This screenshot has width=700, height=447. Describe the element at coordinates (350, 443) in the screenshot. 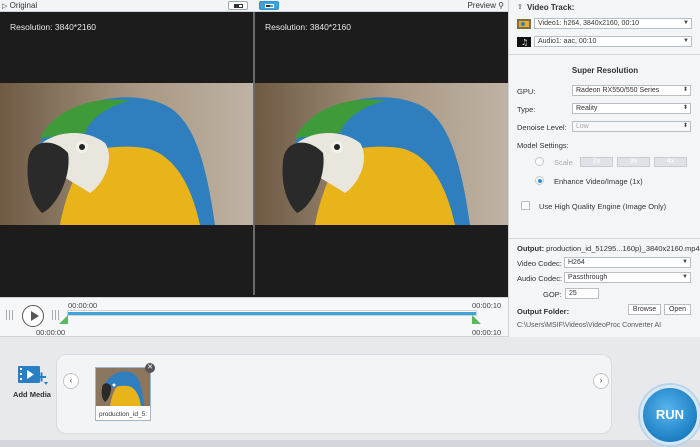

I see `status-strip` at that location.